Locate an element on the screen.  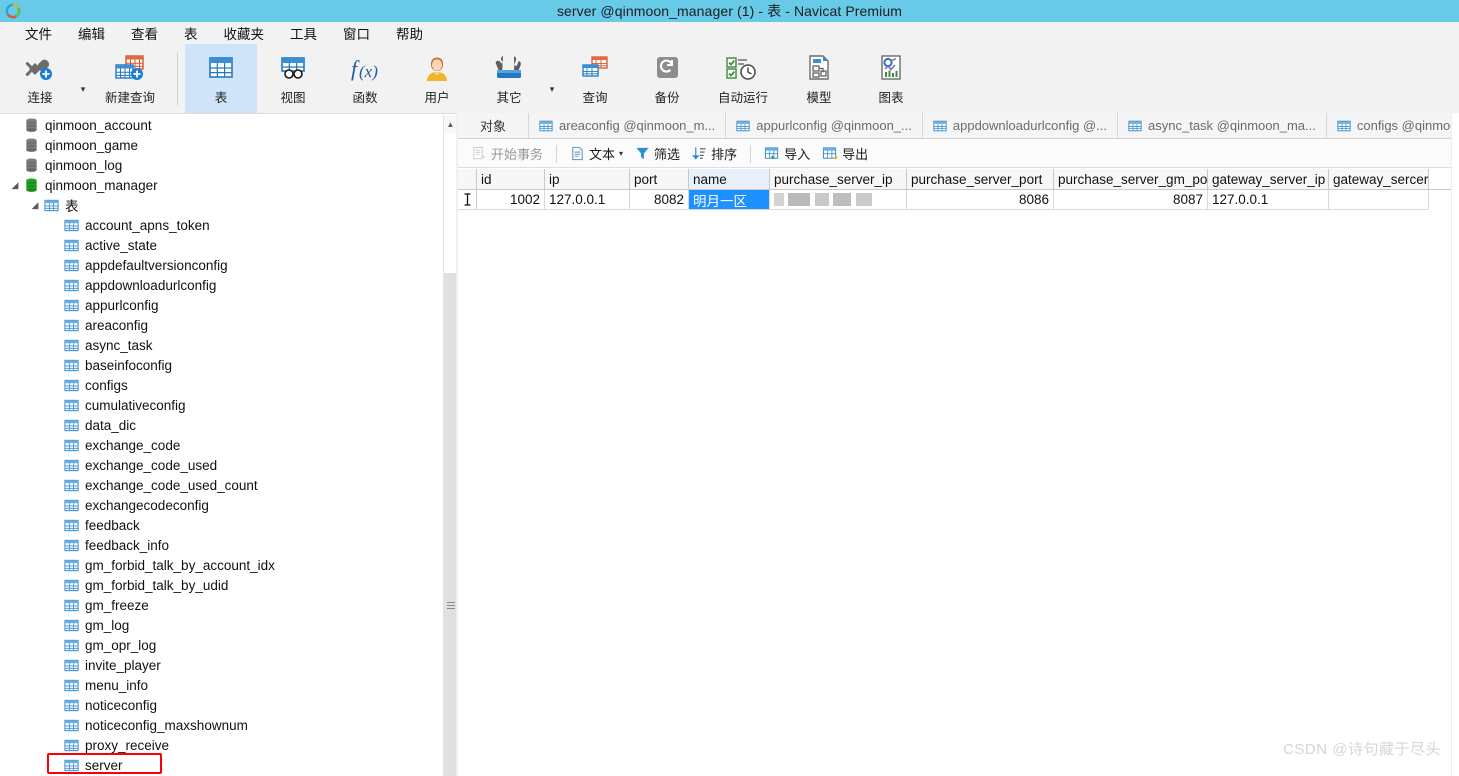
menu-tools: 工具 is located at coordinates (303, 33).